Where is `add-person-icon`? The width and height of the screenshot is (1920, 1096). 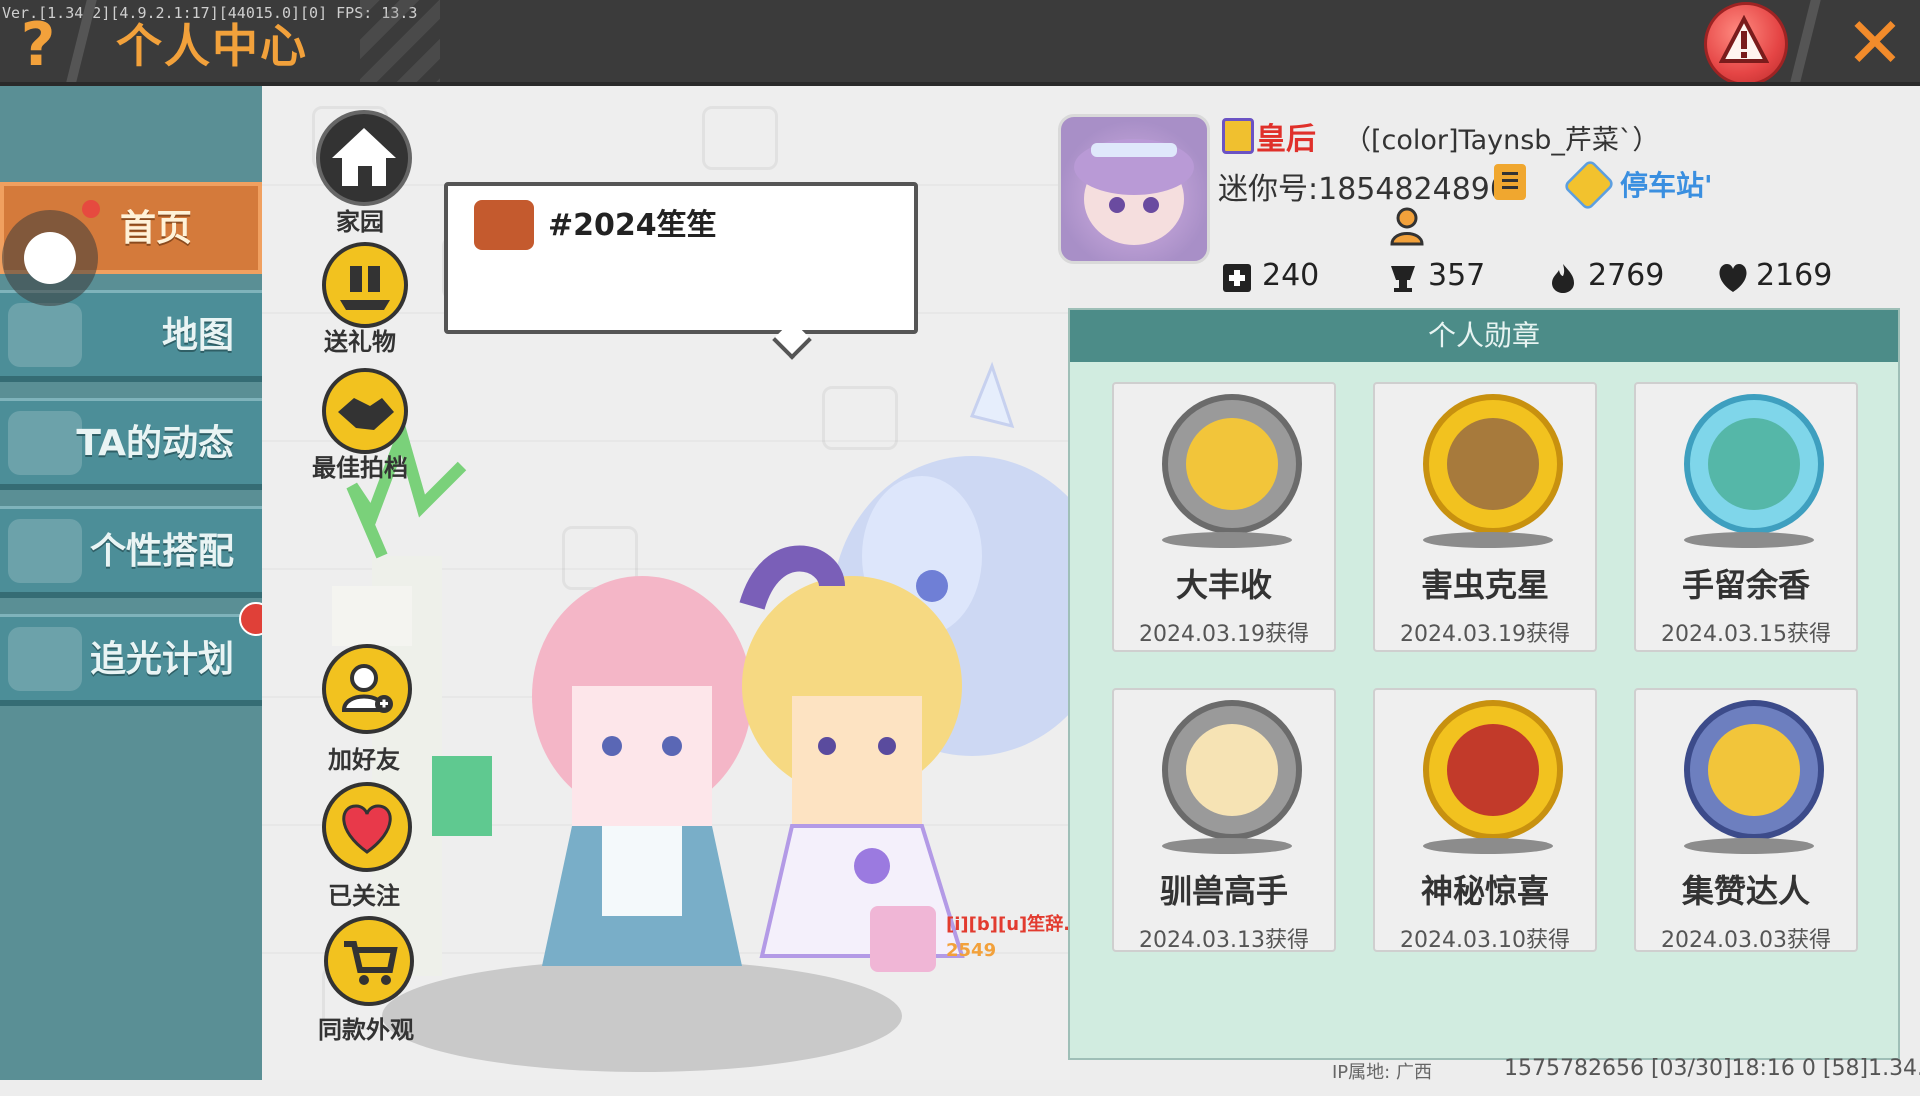
add-person-icon is located at coordinates (367, 688).